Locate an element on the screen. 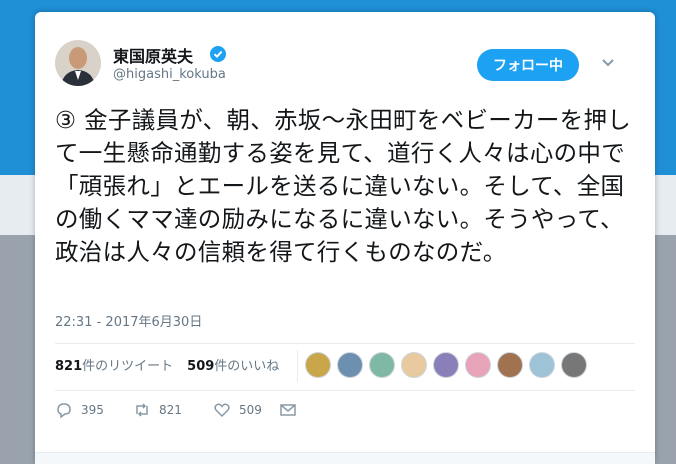  retweet-button: 821 is located at coordinates (173, 410).